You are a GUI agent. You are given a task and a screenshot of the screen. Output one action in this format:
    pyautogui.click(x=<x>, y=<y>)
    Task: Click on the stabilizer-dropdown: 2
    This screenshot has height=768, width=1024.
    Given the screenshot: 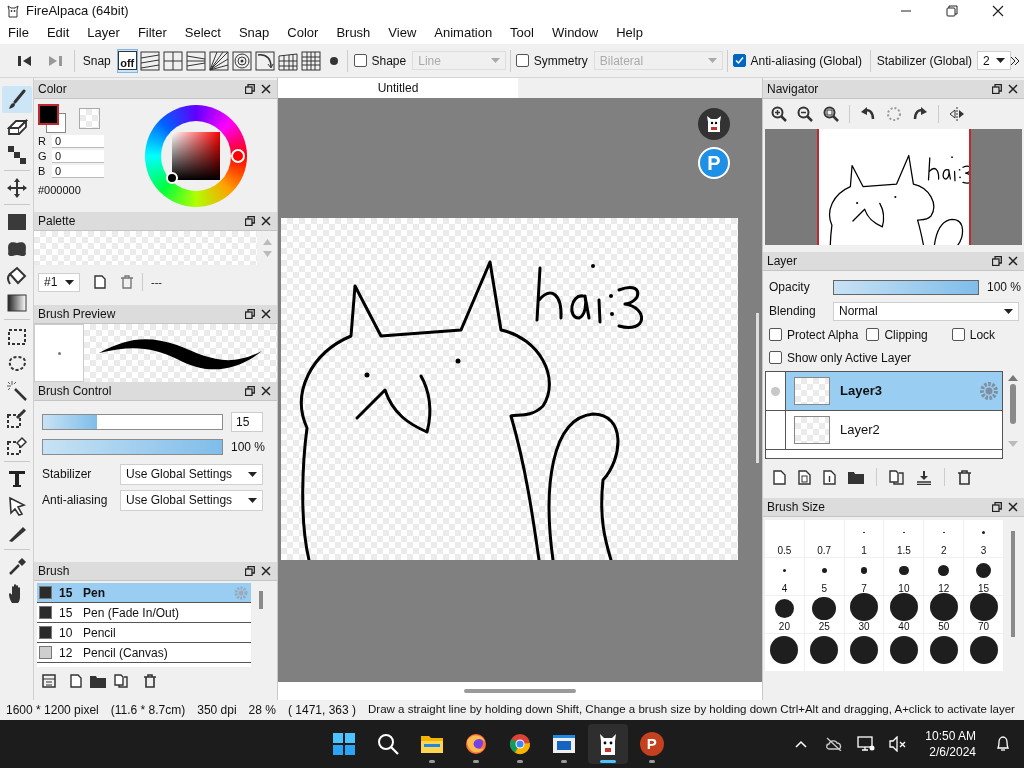 What is the action you would take?
    pyautogui.click(x=994, y=60)
    